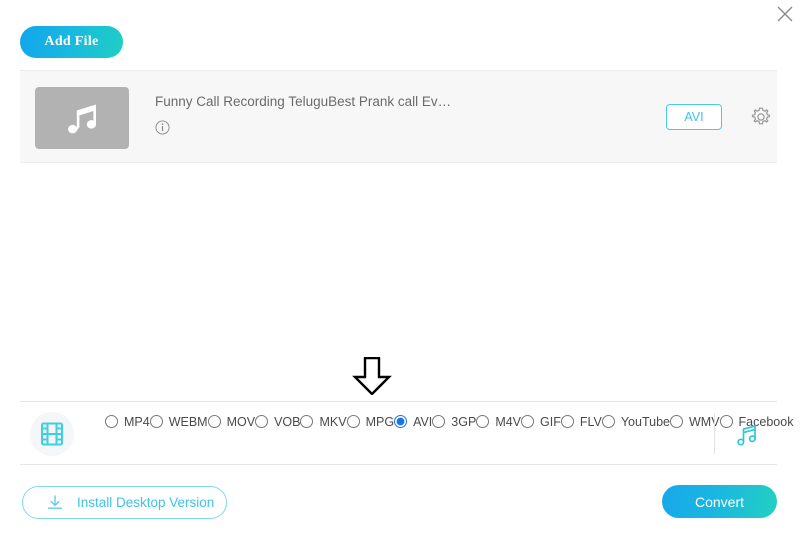  I want to click on format-option-m4v: M4V, so click(498, 422).